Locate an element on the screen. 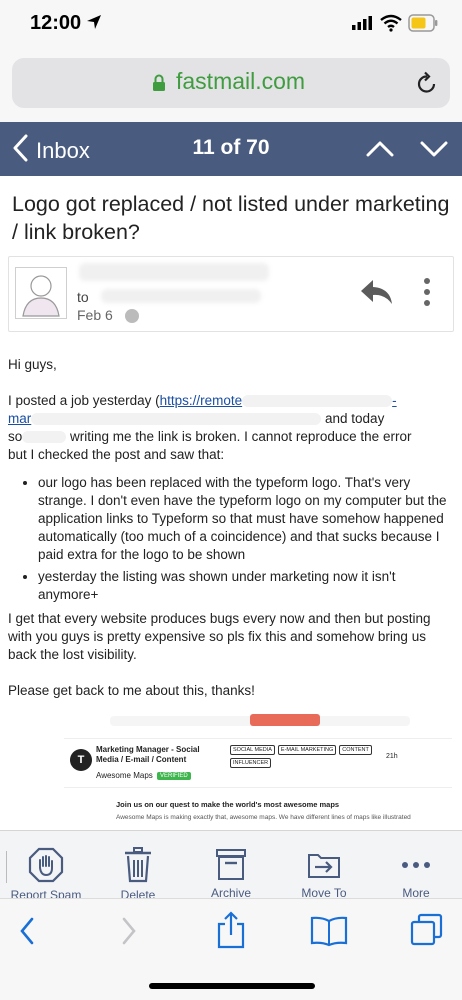 This screenshot has width=462, height=1000. trash-icon is located at coordinates (138, 865).